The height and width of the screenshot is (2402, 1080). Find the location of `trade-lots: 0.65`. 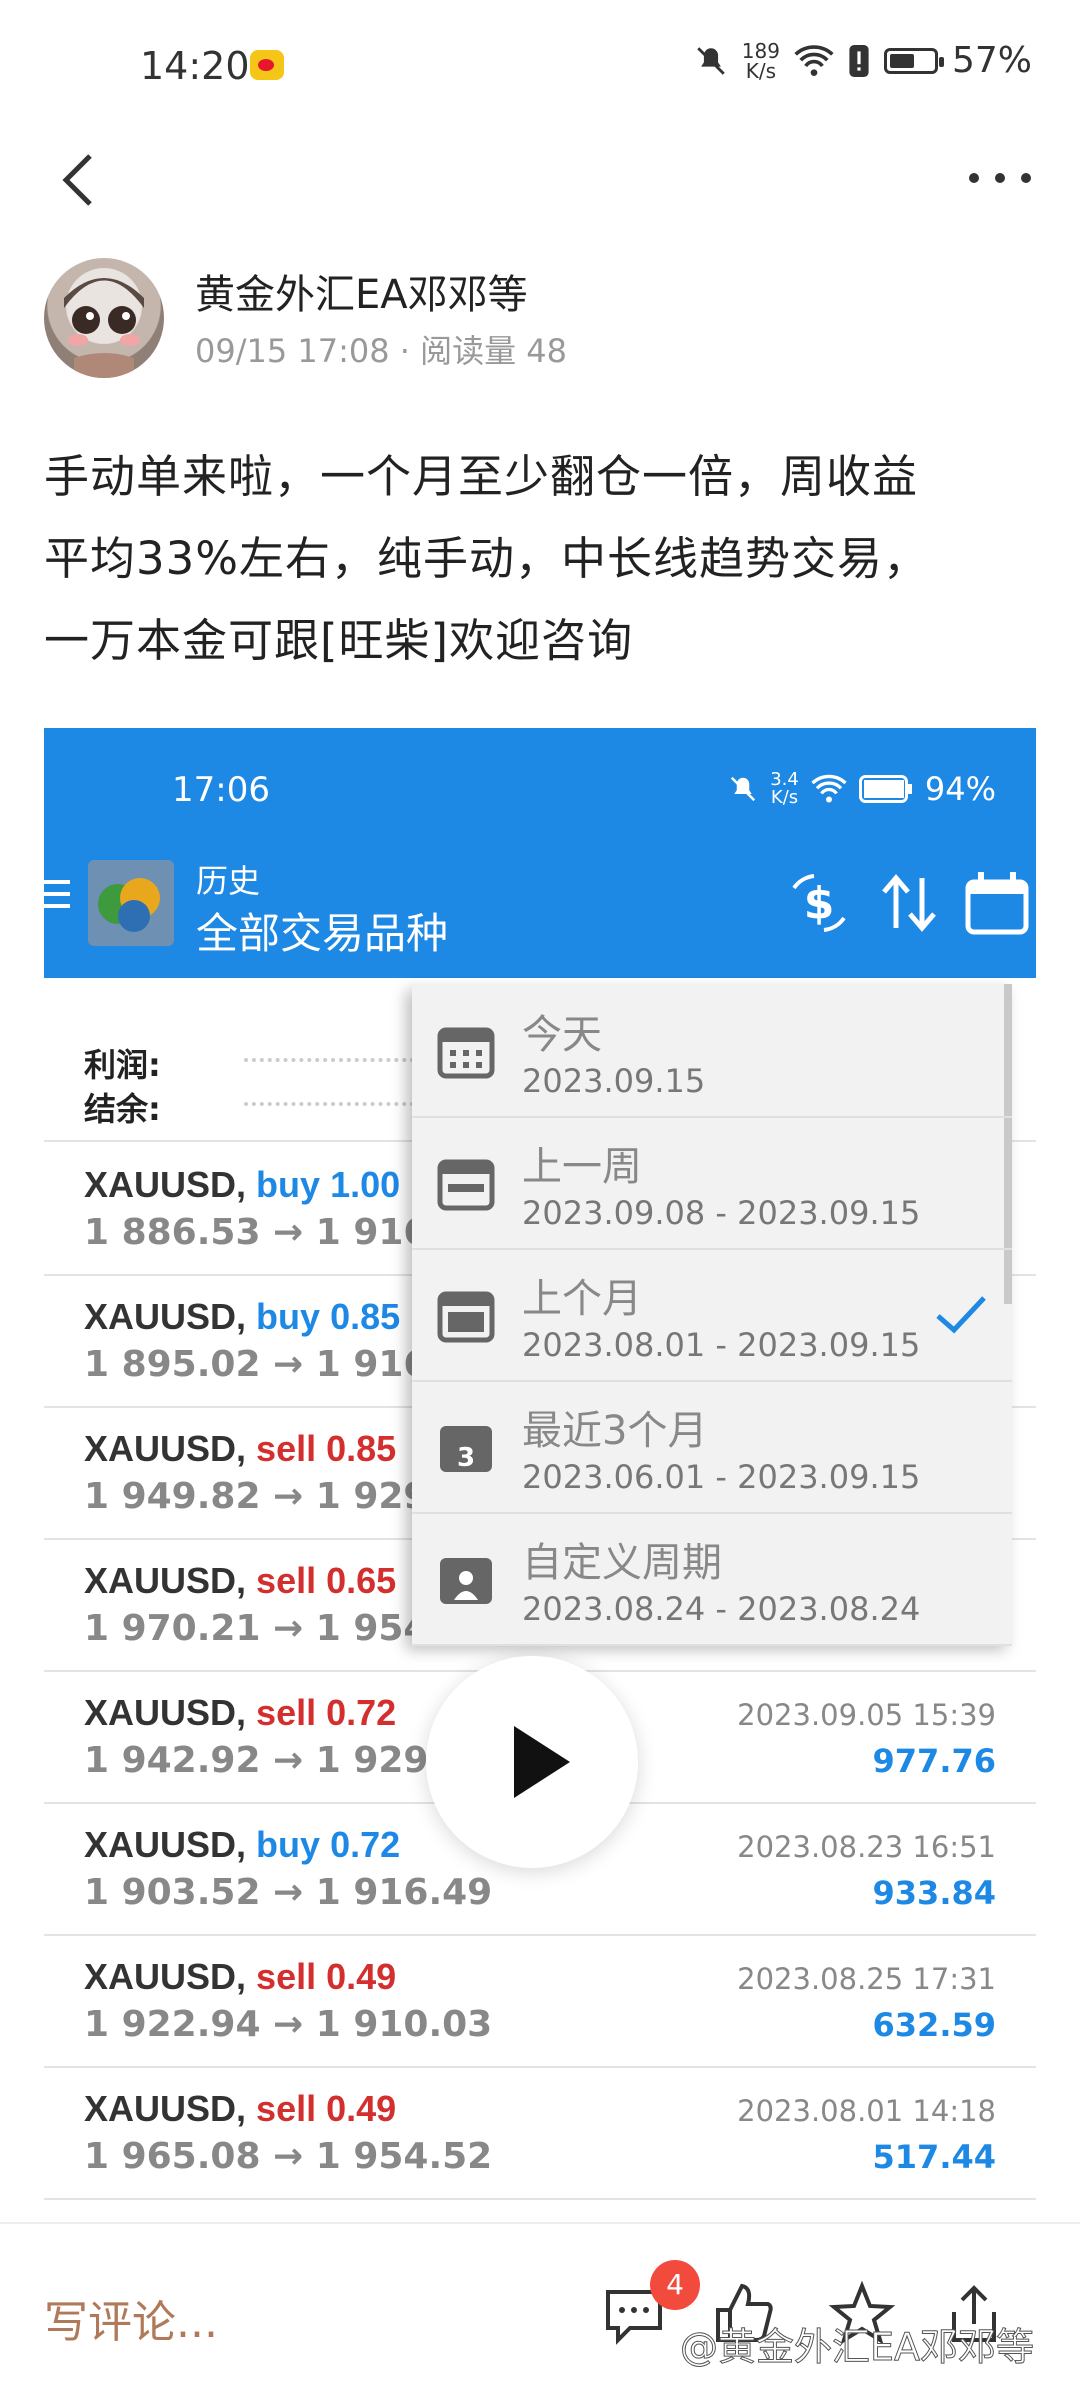

trade-lots: 0.65 is located at coordinates (361, 1580).